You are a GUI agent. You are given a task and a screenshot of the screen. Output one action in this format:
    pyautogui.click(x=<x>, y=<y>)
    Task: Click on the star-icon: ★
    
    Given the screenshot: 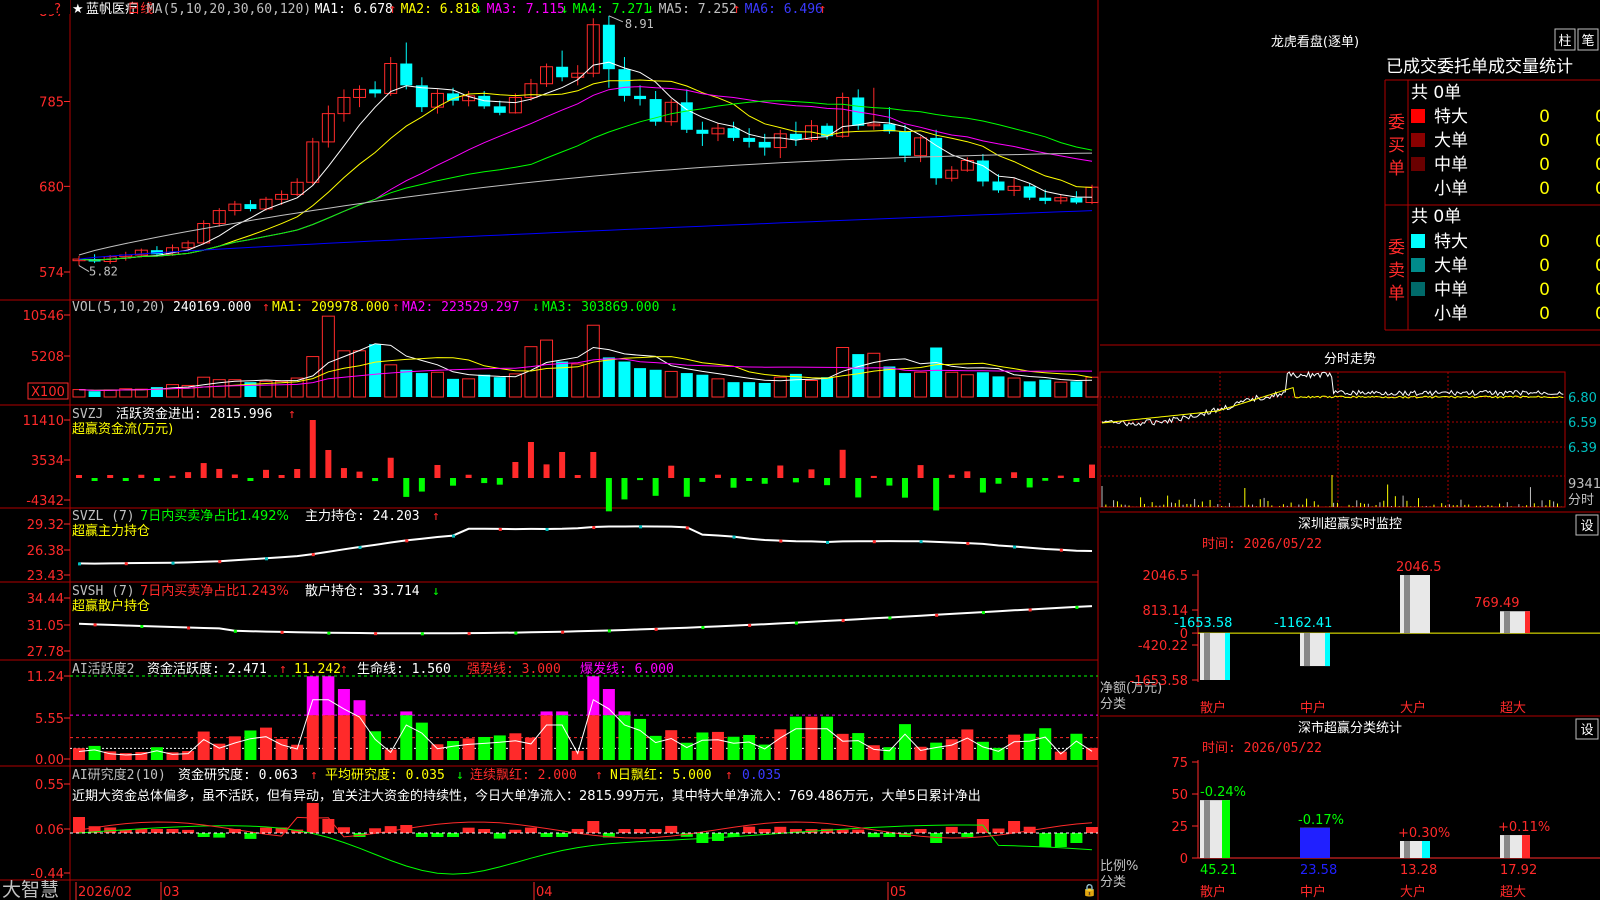 What is the action you would take?
    pyautogui.click(x=78, y=9)
    